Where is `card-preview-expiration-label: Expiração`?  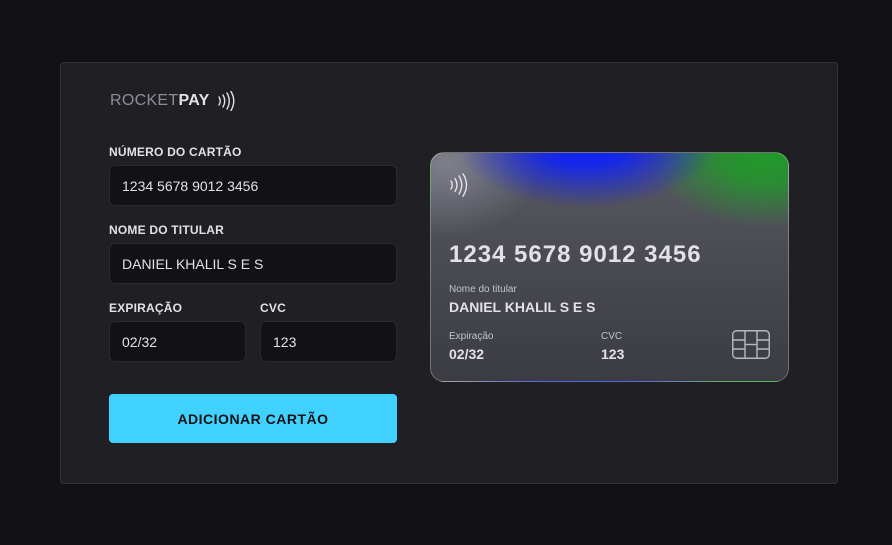
card-preview-expiration-label: Expiração is located at coordinates (471, 336).